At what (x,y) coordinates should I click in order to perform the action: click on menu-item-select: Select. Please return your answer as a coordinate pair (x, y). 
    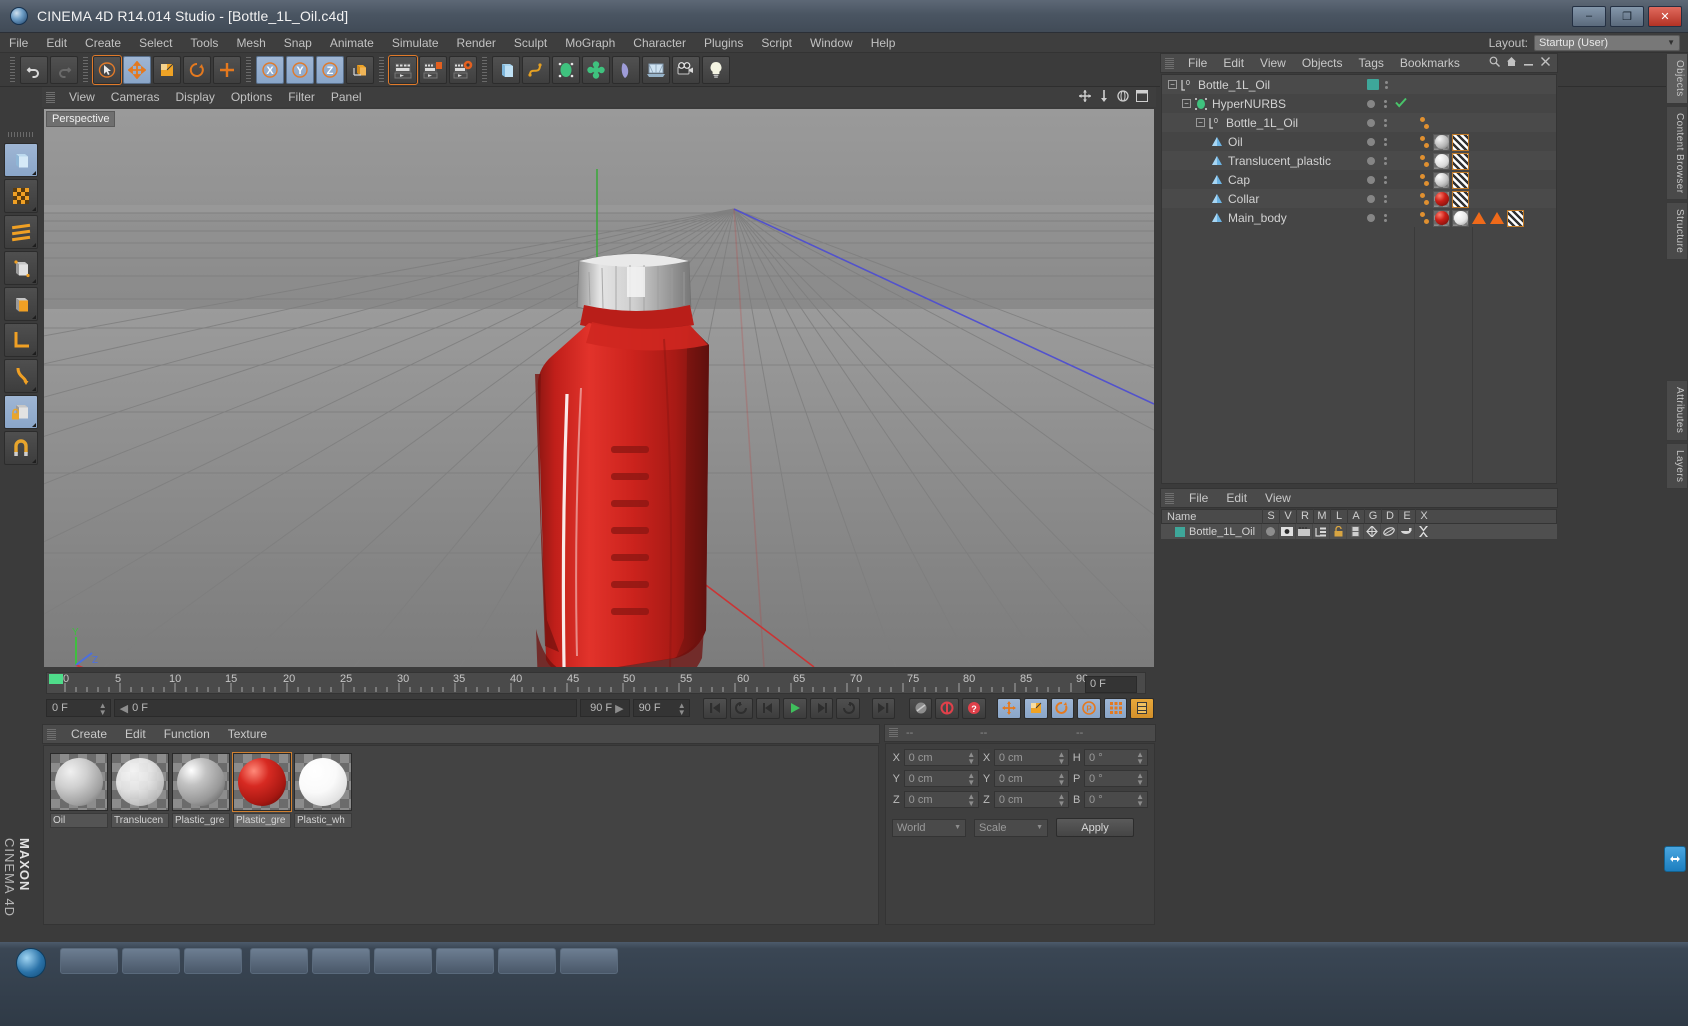
    Looking at the image, I should click on (155, 43).